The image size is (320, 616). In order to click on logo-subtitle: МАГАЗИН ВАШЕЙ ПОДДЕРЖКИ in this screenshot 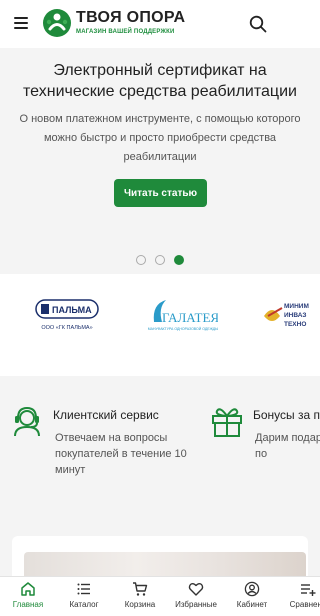, I will do `click(125, 32)`.